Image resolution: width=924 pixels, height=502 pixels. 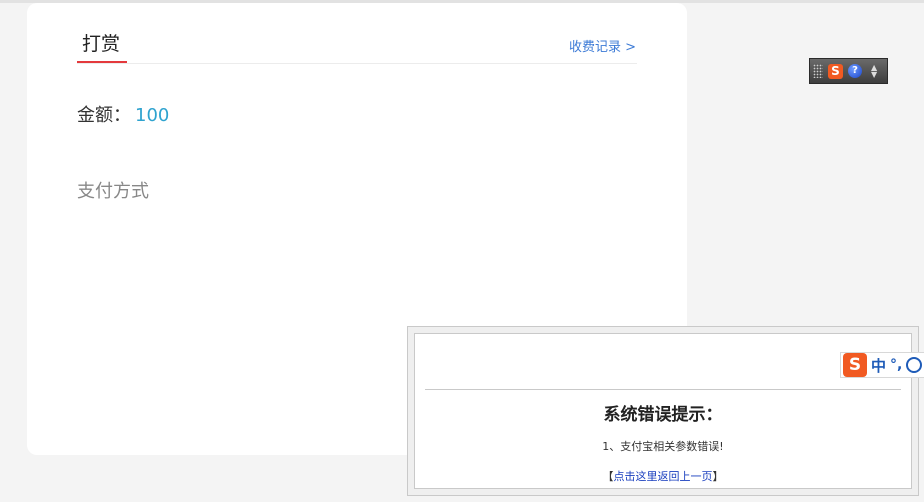 I want to click on payment-method-label: 支付方式, so click(x=113, y=191).